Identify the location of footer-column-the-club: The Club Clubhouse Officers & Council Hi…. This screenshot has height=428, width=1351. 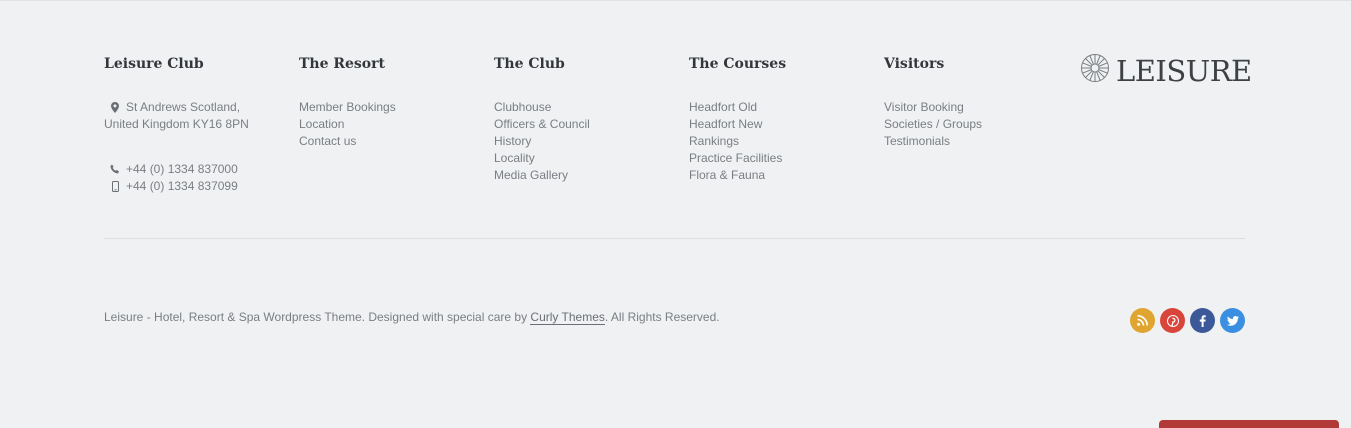
(586, 119).